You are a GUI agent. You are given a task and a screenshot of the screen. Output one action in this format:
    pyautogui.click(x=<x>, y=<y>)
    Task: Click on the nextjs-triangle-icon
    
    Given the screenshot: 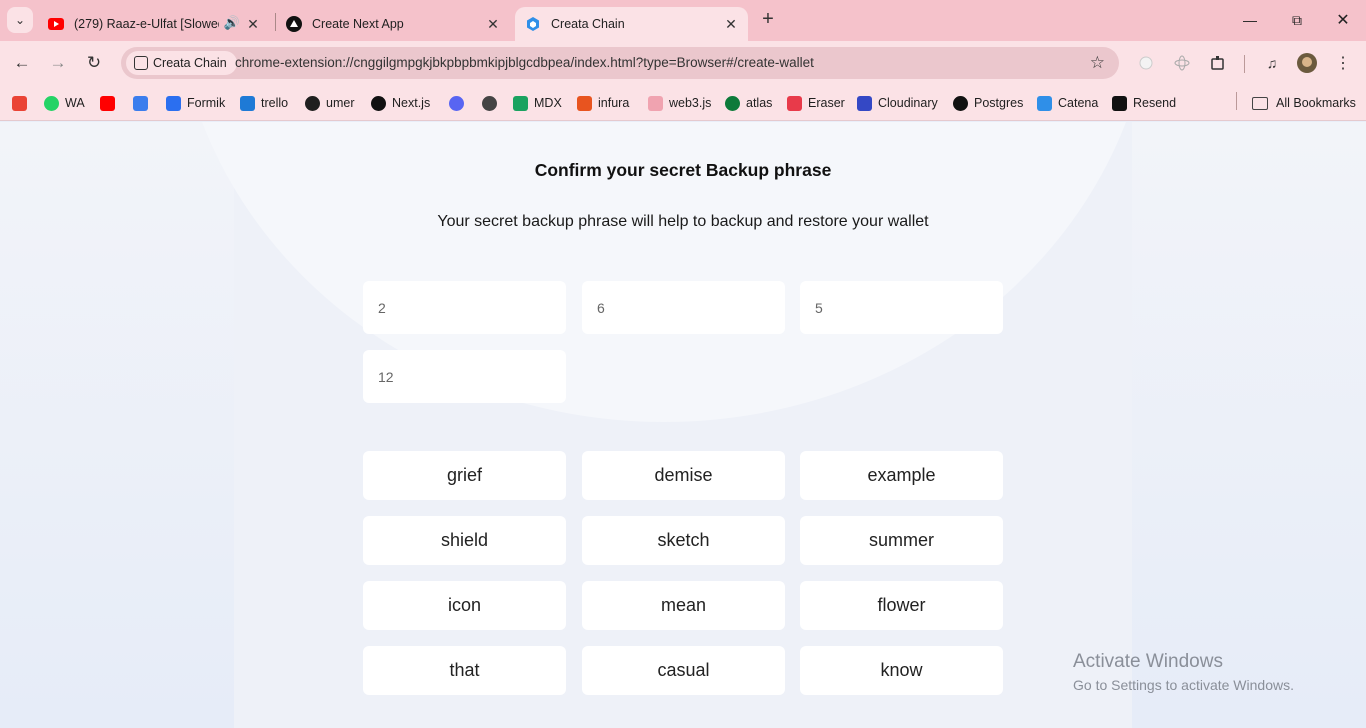 What is the action you would take?
    pyautogui.click(x=294, y=24)
    